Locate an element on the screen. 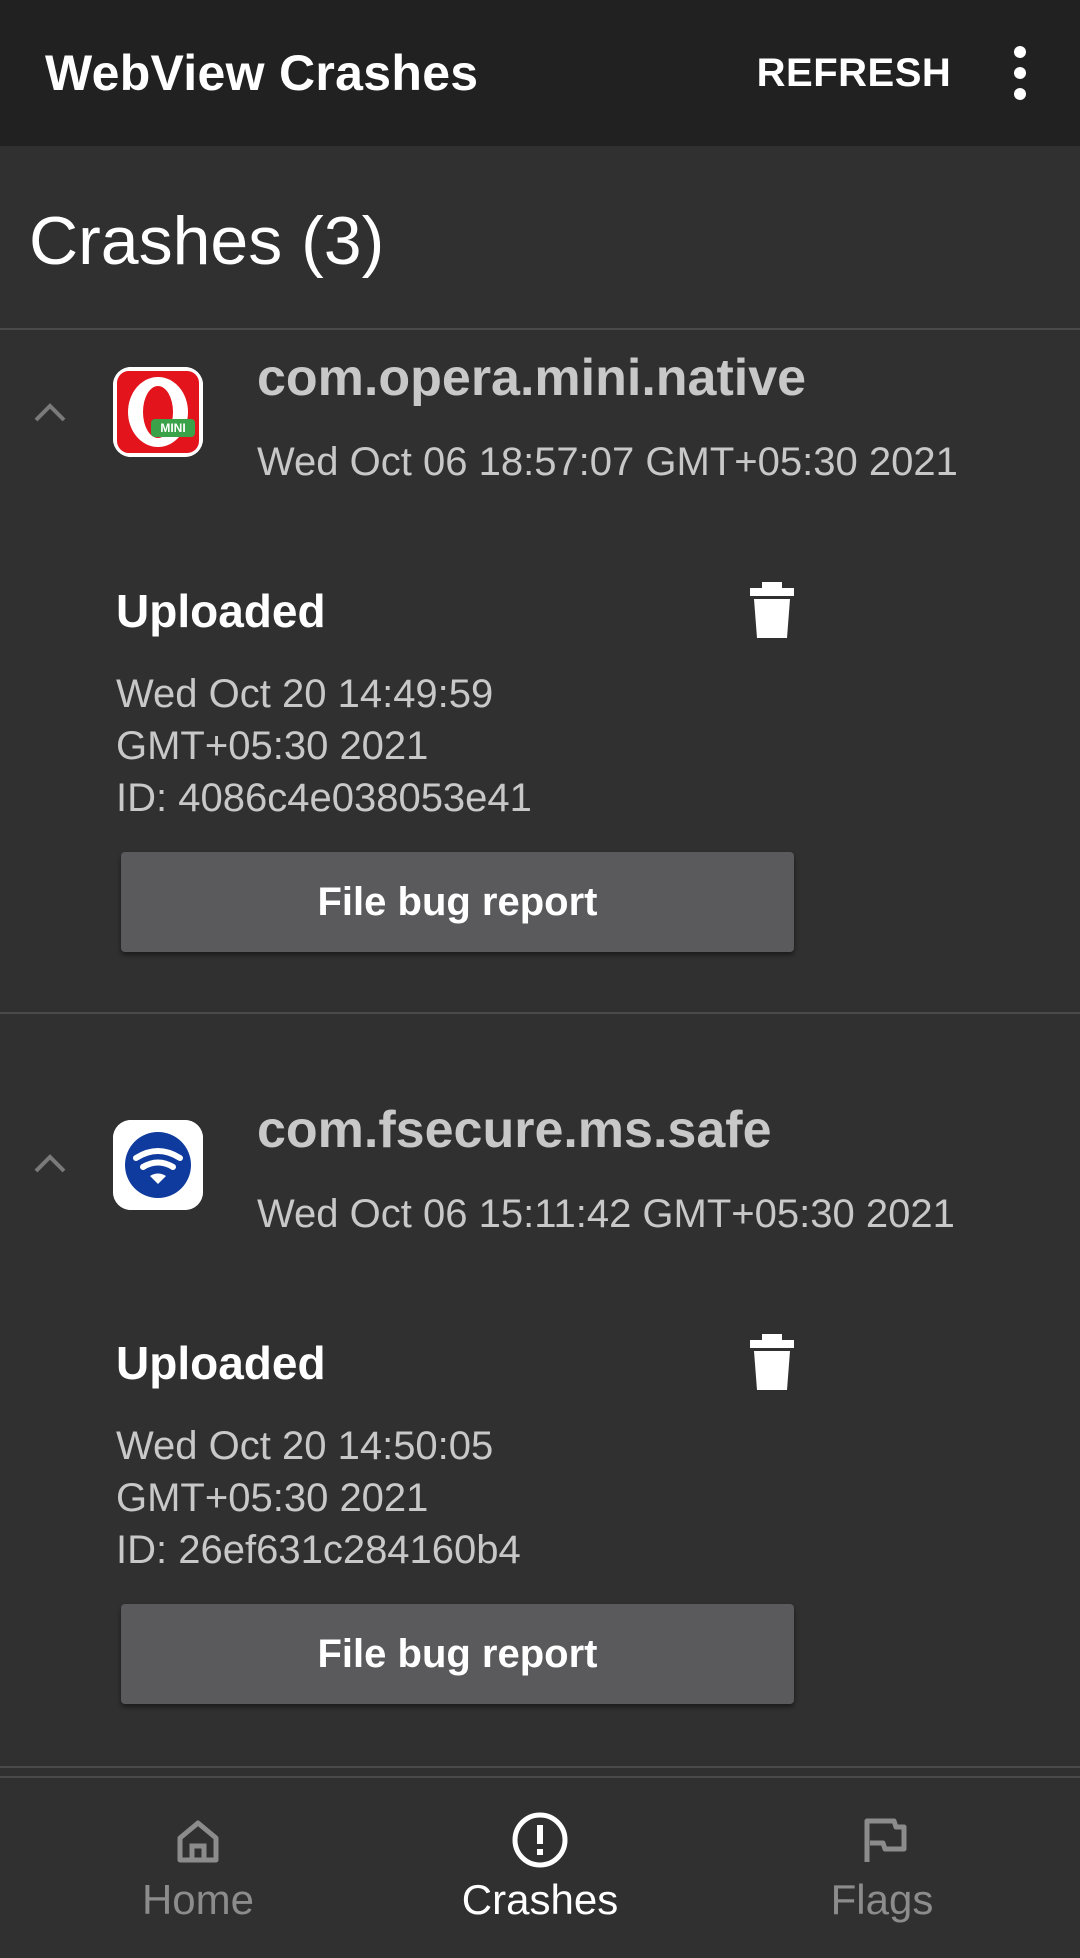  section-title: Crashes (3) is located at coordinates (207, 241).